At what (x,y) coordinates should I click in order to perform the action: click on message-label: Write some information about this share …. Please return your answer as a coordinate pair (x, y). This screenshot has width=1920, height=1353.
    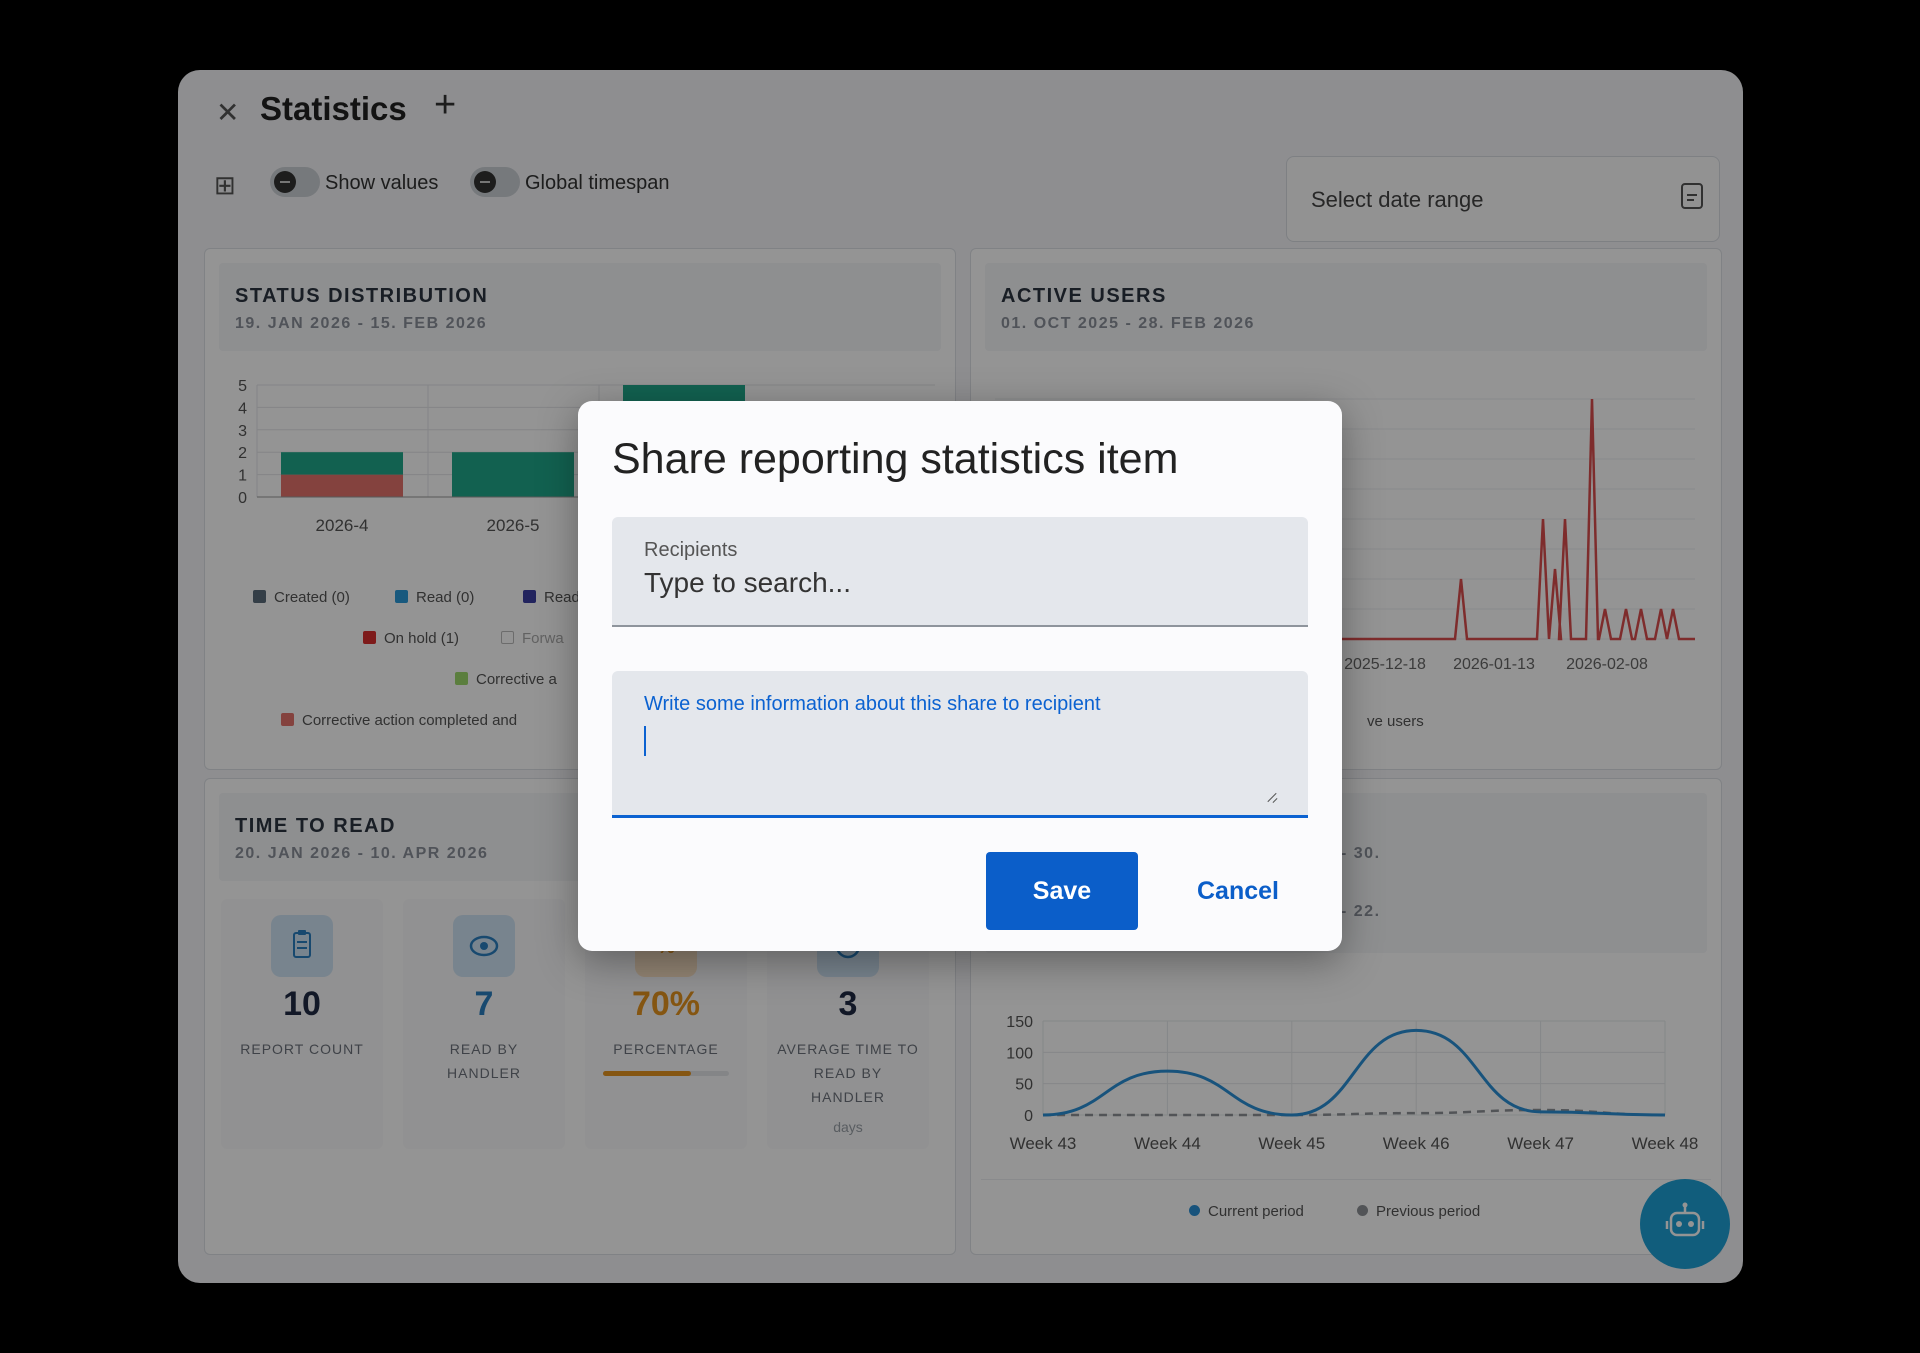
    Looking at the image, I should click on (872, 704).